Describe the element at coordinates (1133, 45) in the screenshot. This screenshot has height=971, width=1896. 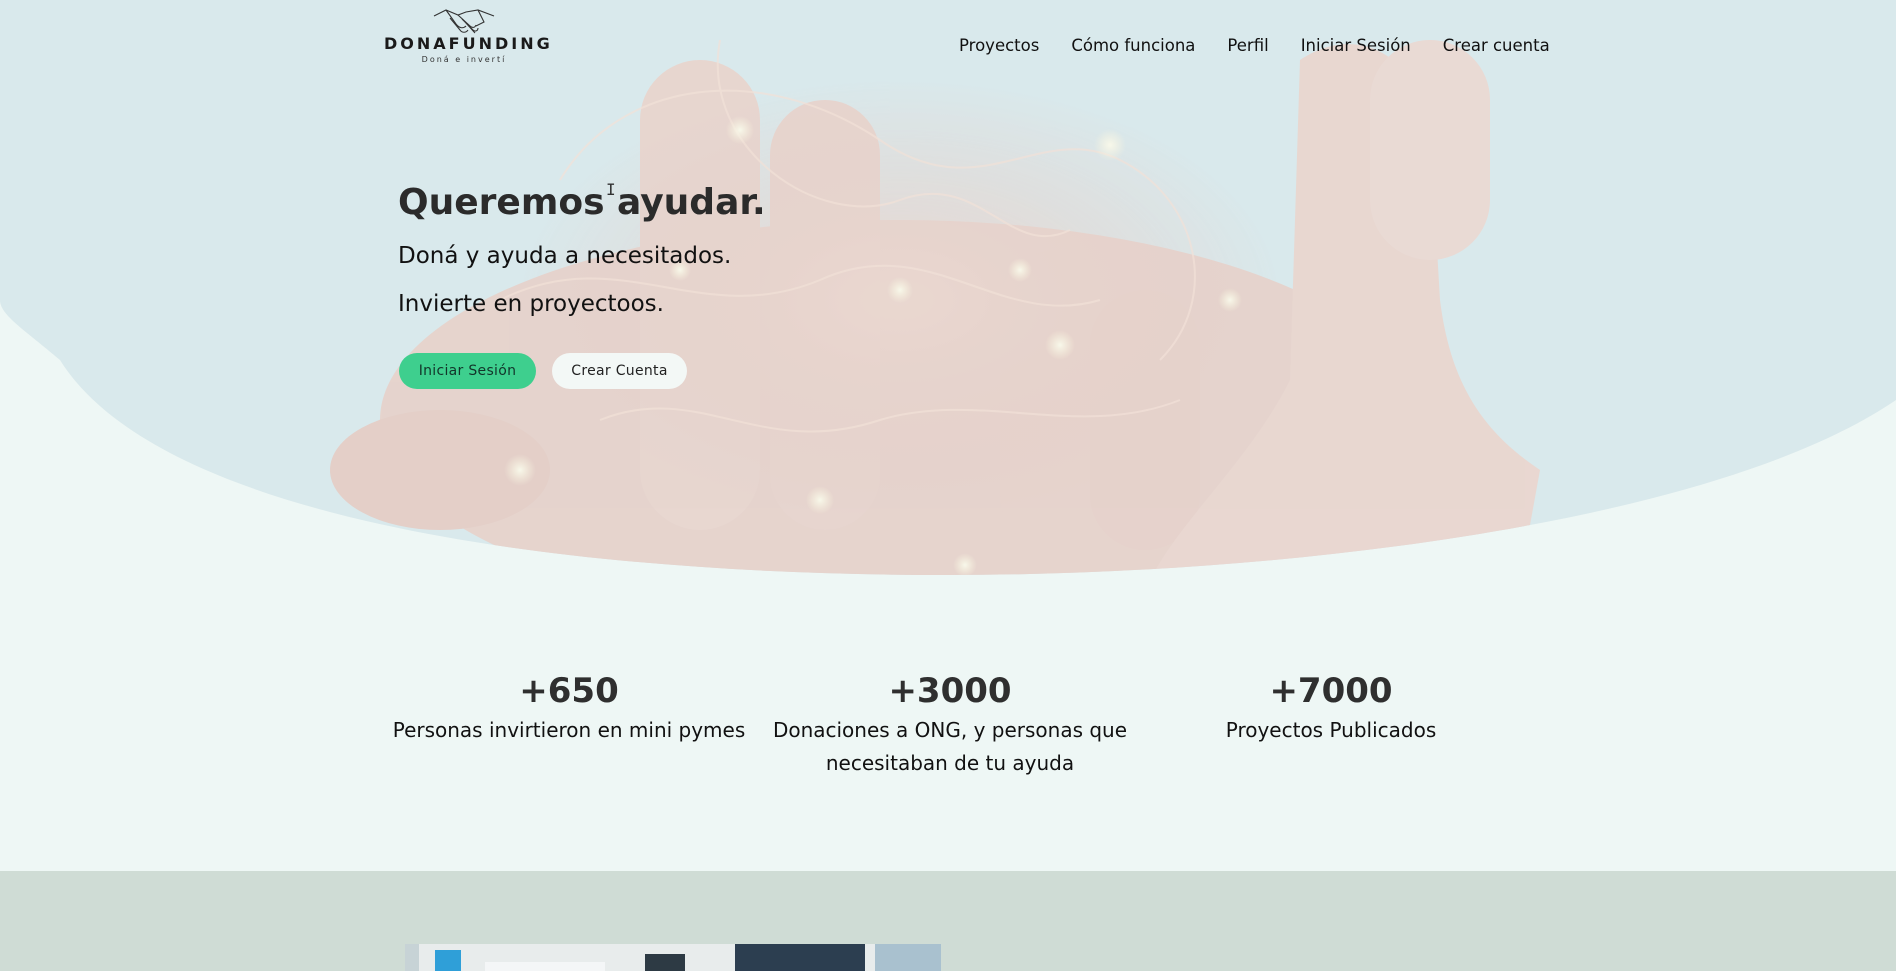
I see `nav-link-como-funciona: Cómo funciona` at that location.